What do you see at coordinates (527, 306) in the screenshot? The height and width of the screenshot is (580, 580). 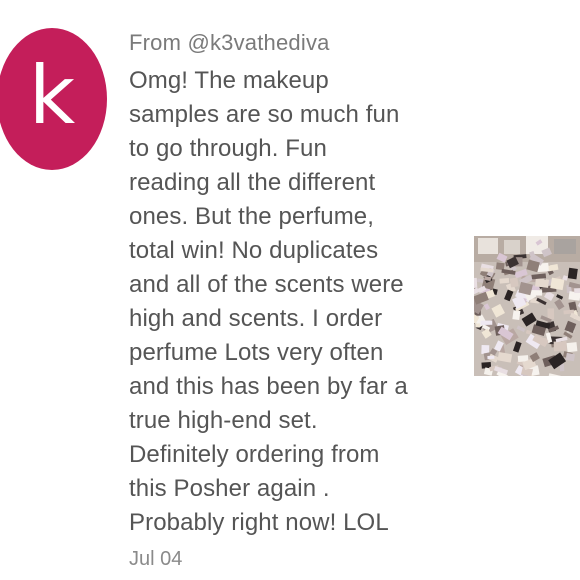 I see `review-photo` at bounding box center [527, 306].